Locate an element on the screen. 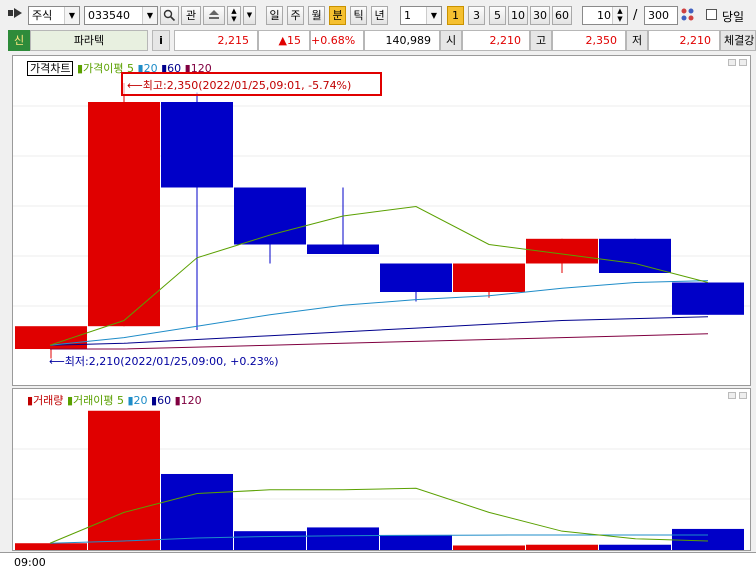 Image resolution: width=756 pixels, height=572 pixels. open-value: 2,210 is located at coordinates (496, 40).